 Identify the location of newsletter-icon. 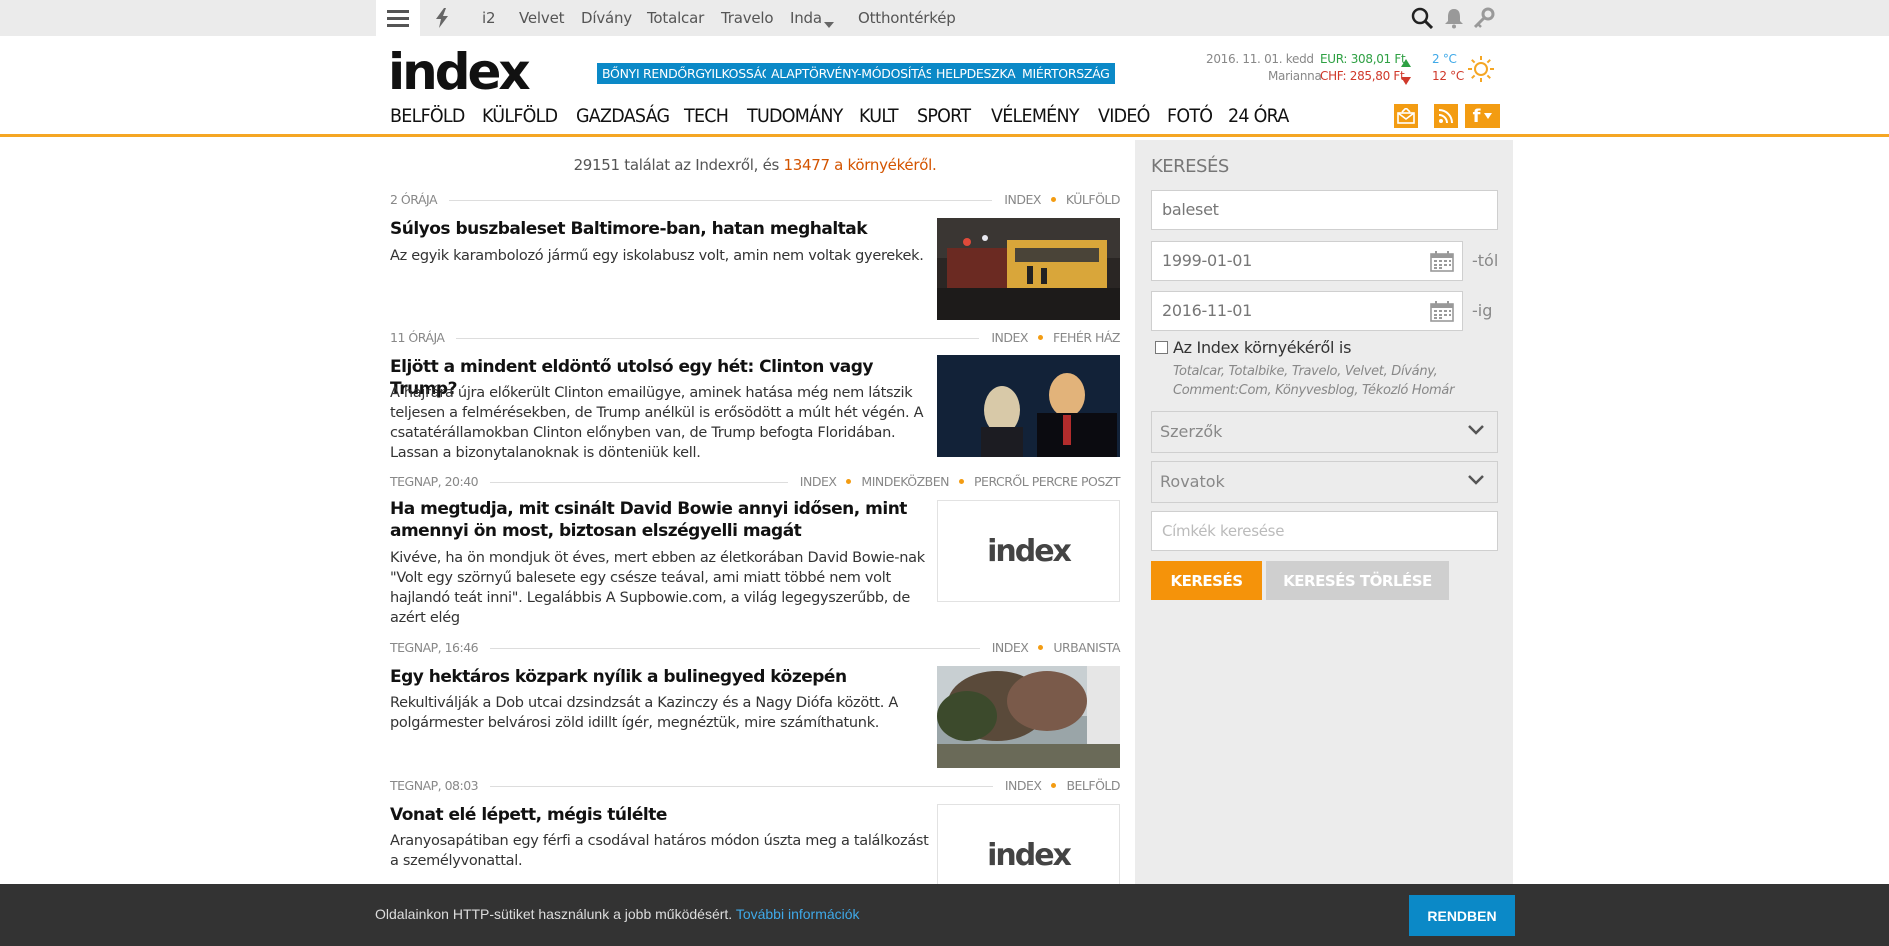
(1406, 116).